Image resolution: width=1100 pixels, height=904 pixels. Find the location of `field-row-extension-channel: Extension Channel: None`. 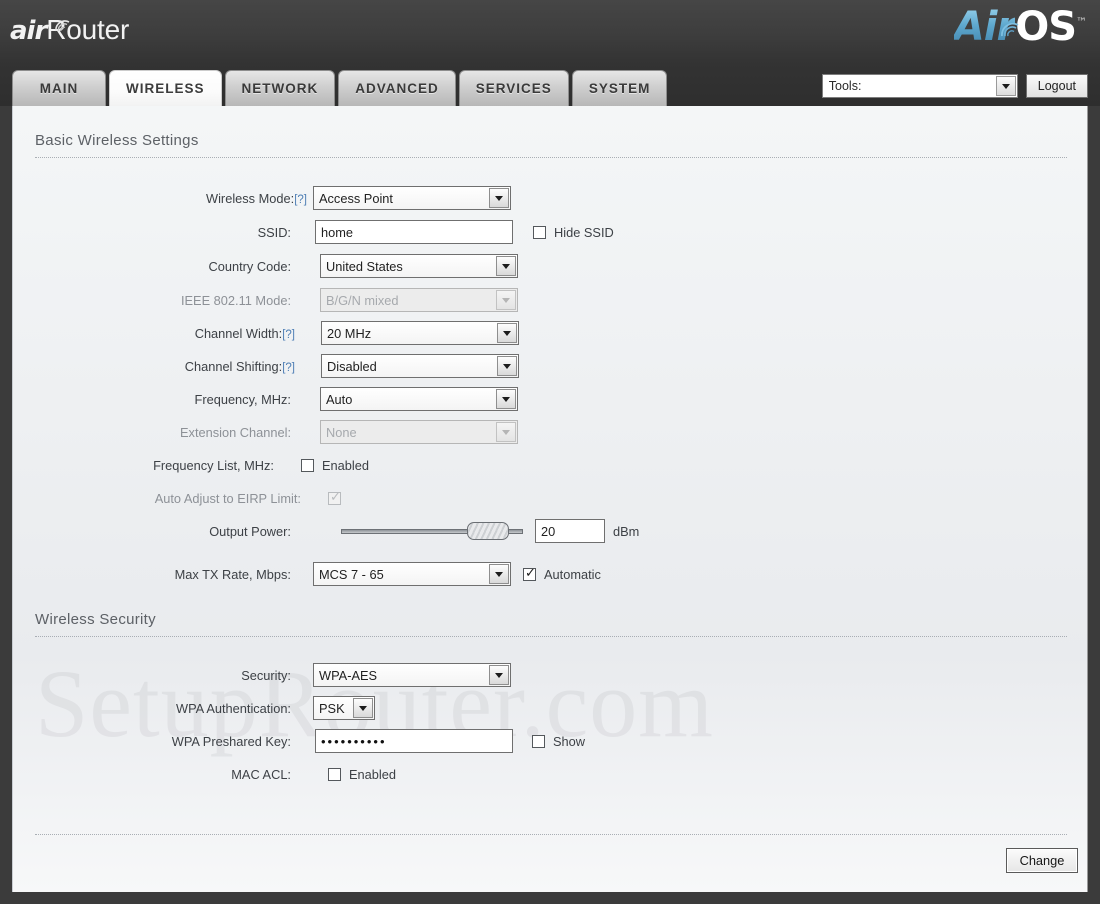

field-row-extension-channel: Extension Channel: None is located at coordinates (550, 432).